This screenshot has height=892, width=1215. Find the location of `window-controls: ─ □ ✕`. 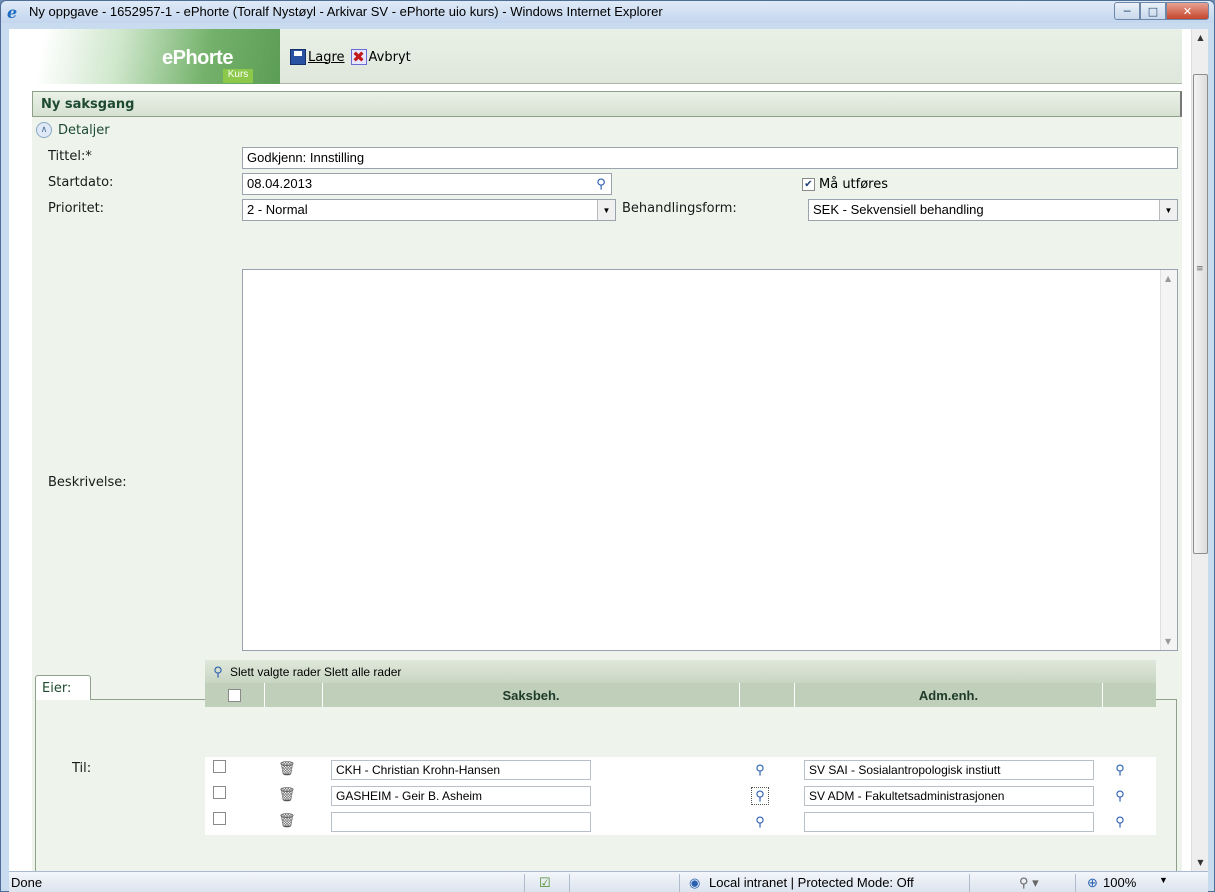

window-controls: ─ □ ✕ is located at coordinates (1161, 11).